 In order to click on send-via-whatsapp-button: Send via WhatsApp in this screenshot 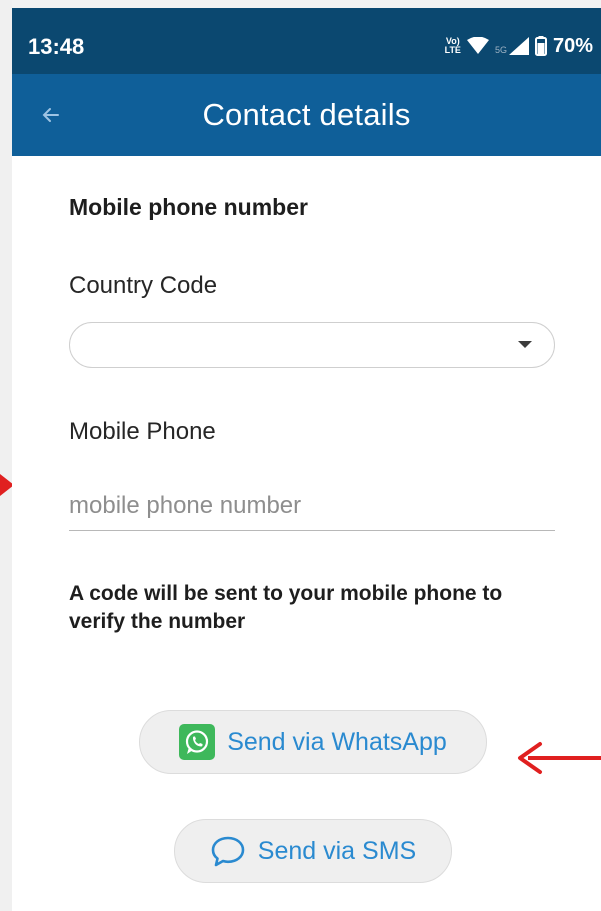, I will do `click(313, 742)`.